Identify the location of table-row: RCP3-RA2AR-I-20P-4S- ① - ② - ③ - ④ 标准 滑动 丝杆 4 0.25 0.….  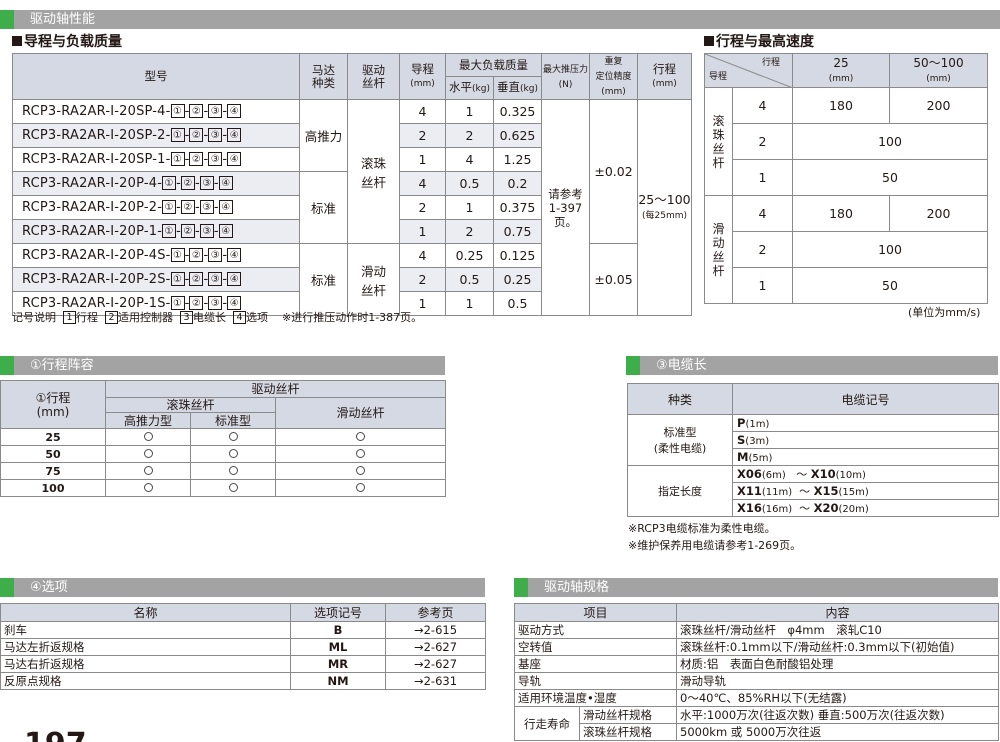
(352, 279).